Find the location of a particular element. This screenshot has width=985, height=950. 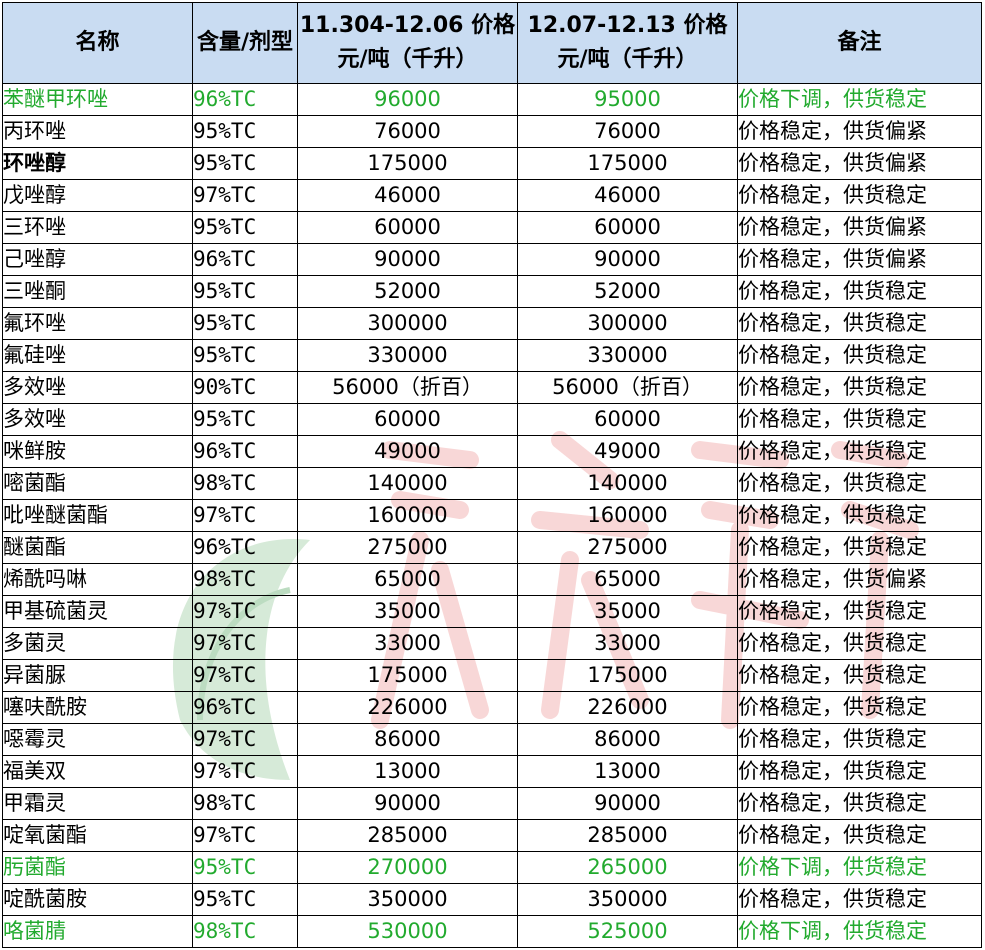

cell-name: 啶酰菌胺 is located at coordinates (97, 899).